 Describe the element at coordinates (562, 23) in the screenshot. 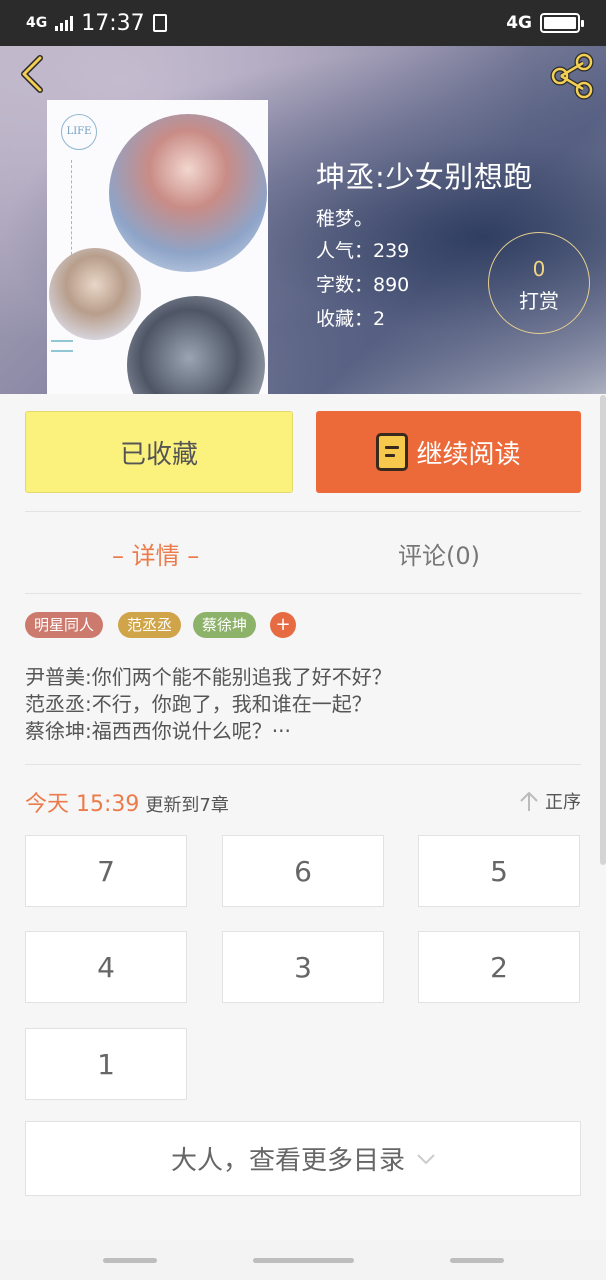

I see `battery-icon` at that location.